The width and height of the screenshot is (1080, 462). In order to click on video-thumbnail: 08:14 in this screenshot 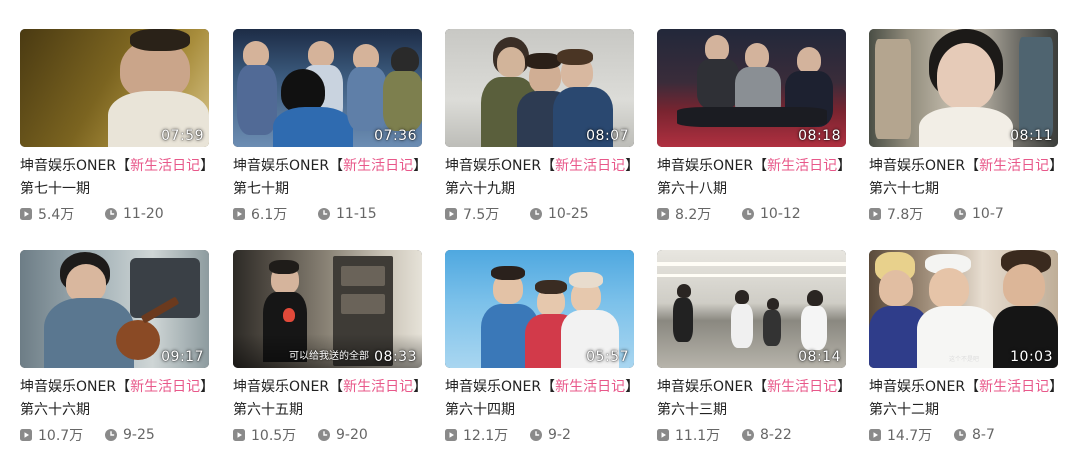, I will do `click(751, 309)`.